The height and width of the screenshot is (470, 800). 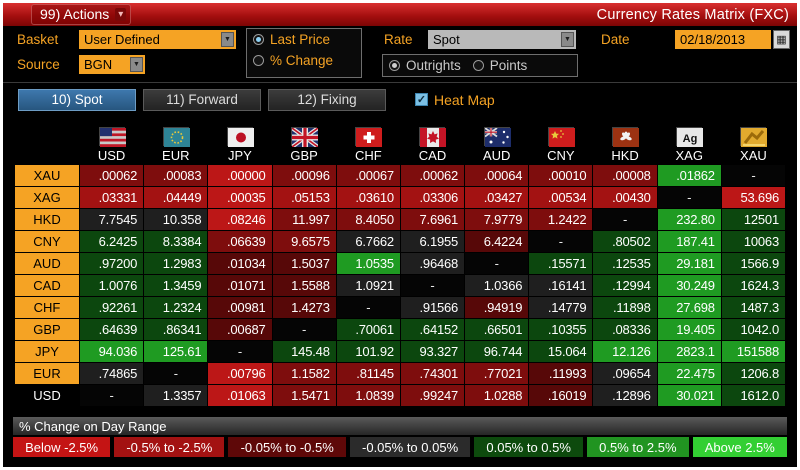 What do you see at coordinates (176, 351) in the screenshot?
I see `rate-cell-jpy-eur: 125.61` at bounding box center [176, 351].